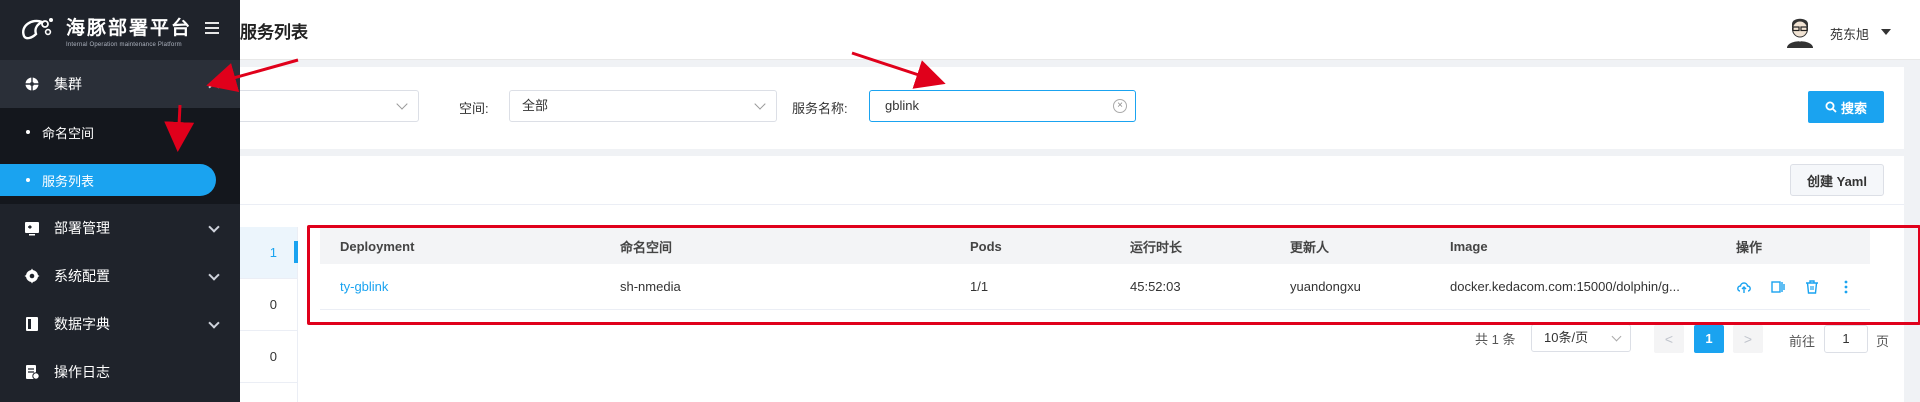 The height and width of the screenshot is (402, 1920). Describe the element at coordinates (1325, 286) in the screenshot. I see `updater-cell: yuandongxu` at that location.